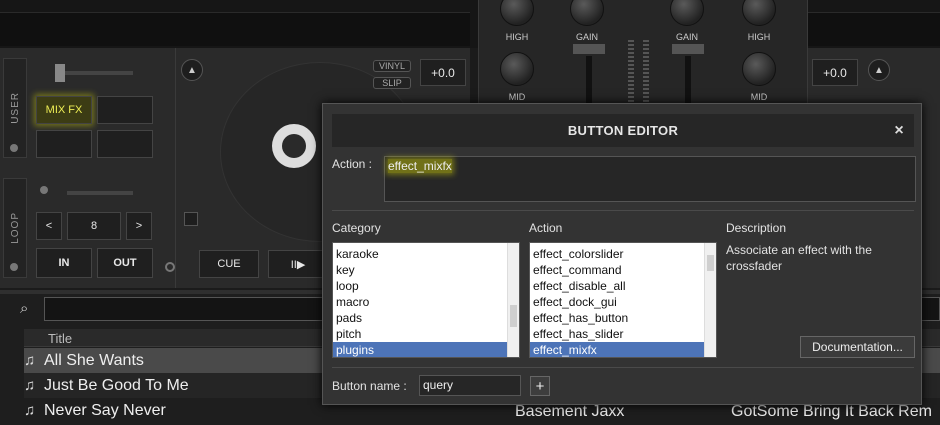 The height and width of the screenshot is (425, 940). Describe the element at coordinates (64, 263) in the screenshot. I see `loop-in-button: IN` at that location.